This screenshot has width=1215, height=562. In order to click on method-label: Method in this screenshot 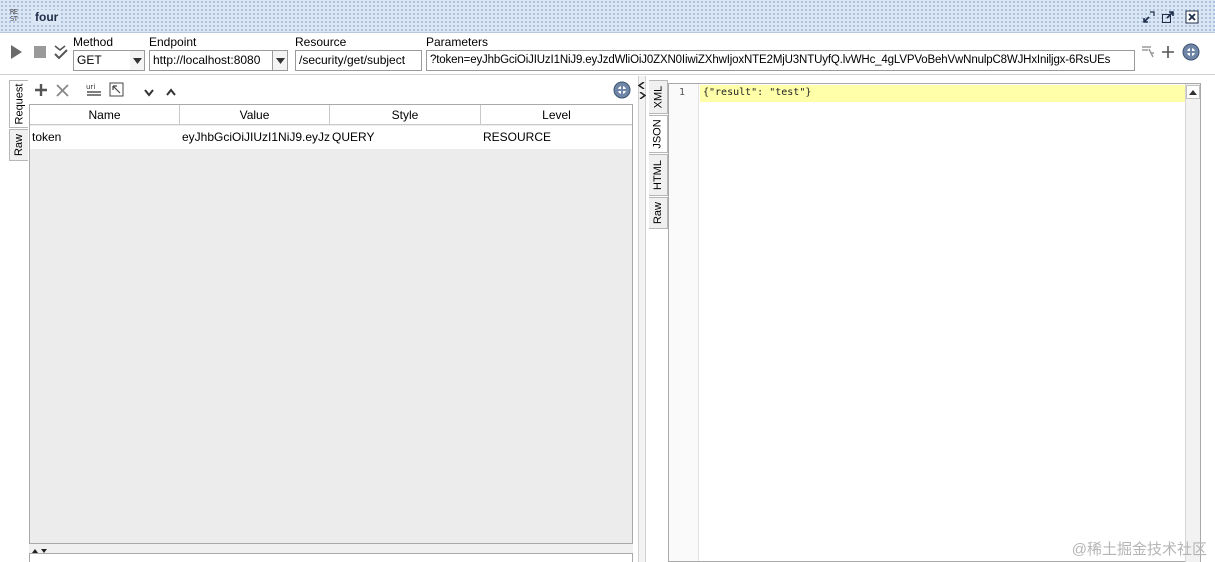, I will do `click(93, 42)`.